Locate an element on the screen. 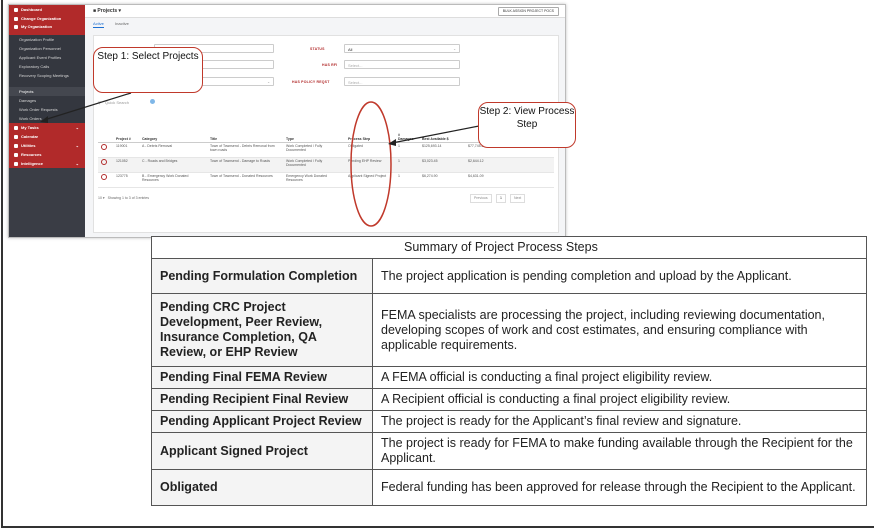 This screenshot has width=875, height=529. summary-step: Pending Formulation Completion is located at coordinates (262, 276).